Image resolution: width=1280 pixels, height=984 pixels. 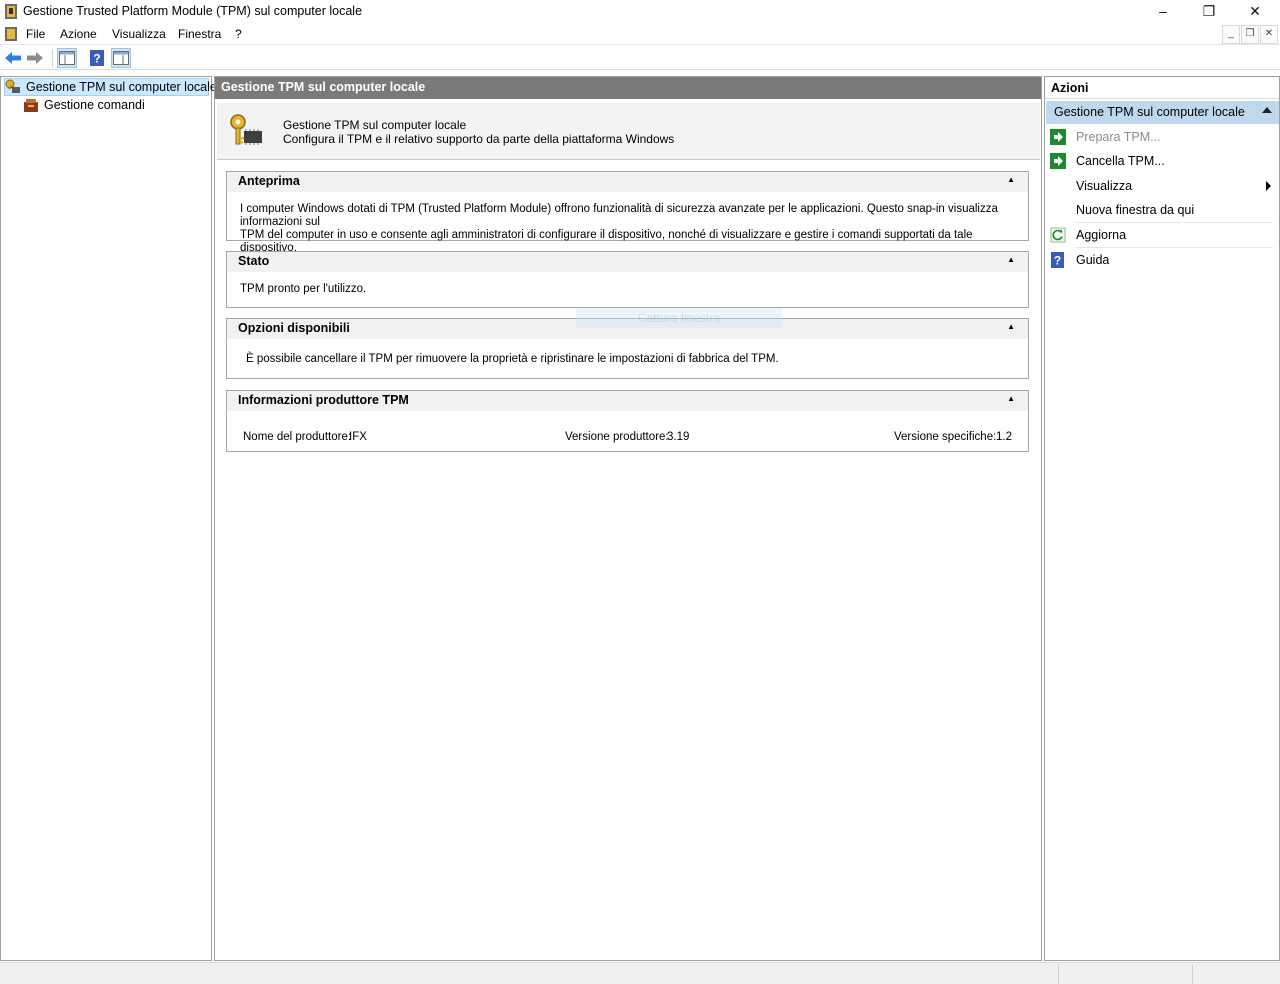 I want to click on manufacturer-name-value: IFX, so click(x=358, y=437).